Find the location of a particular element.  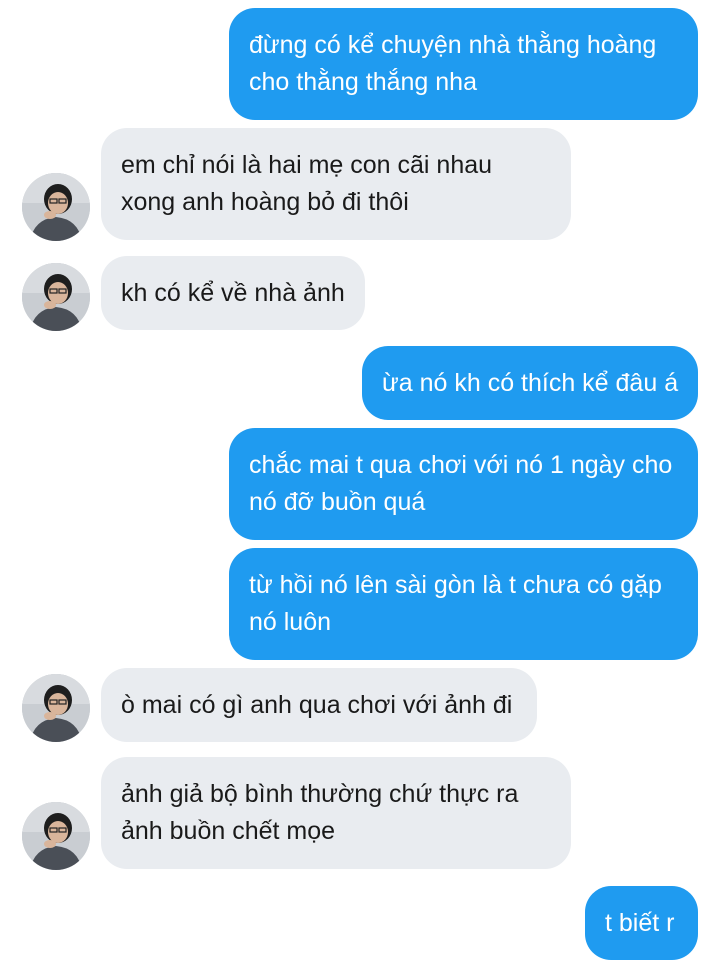

message-line: kh có kể về nhà ảnh is located at coordinates (233, 292).